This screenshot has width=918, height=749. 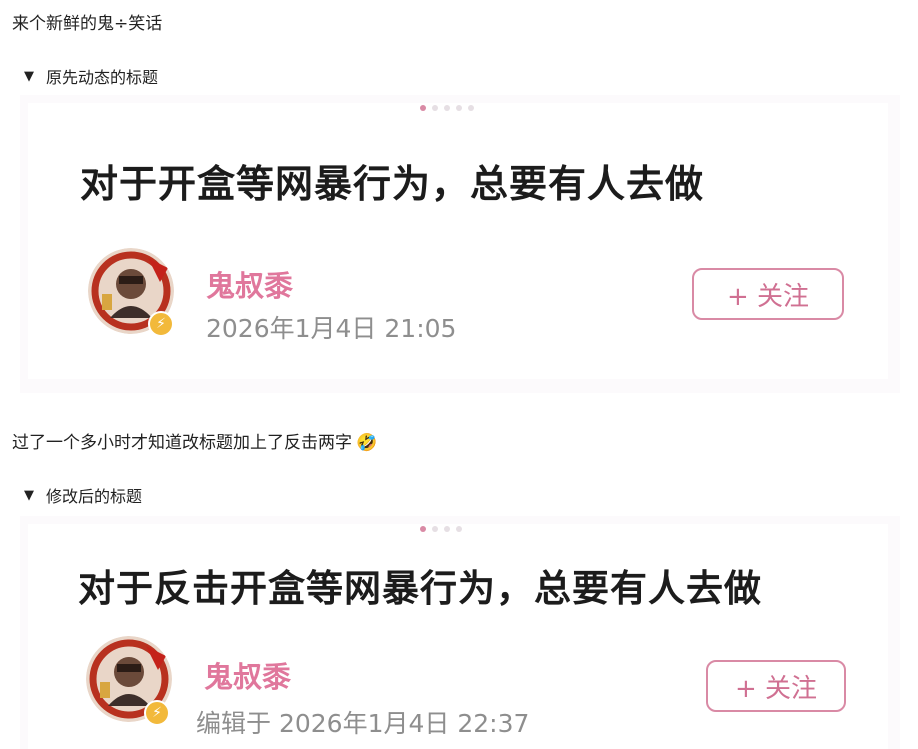 I want to click on post-timestamp: 2026年1月4日 21:05, so click(x=331, y=328).